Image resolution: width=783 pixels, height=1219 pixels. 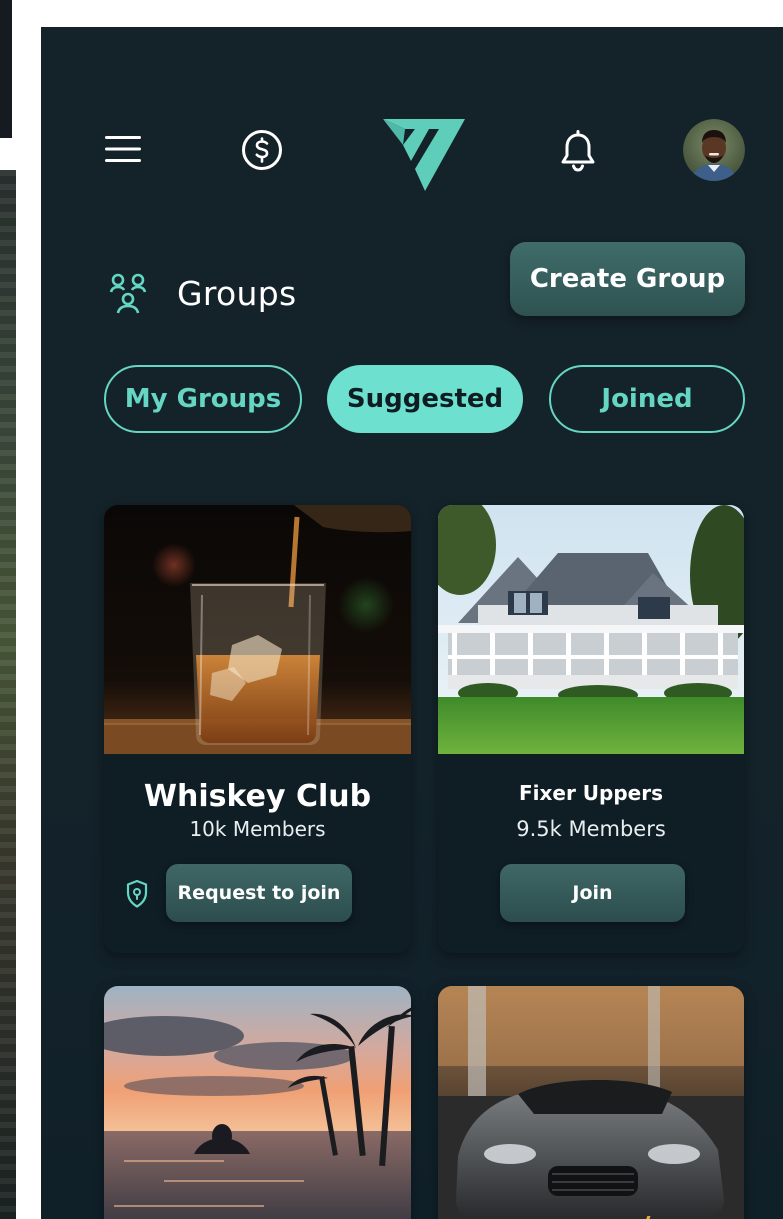 I want to click on dollar-coin-icon, so click(x=262, y=150).